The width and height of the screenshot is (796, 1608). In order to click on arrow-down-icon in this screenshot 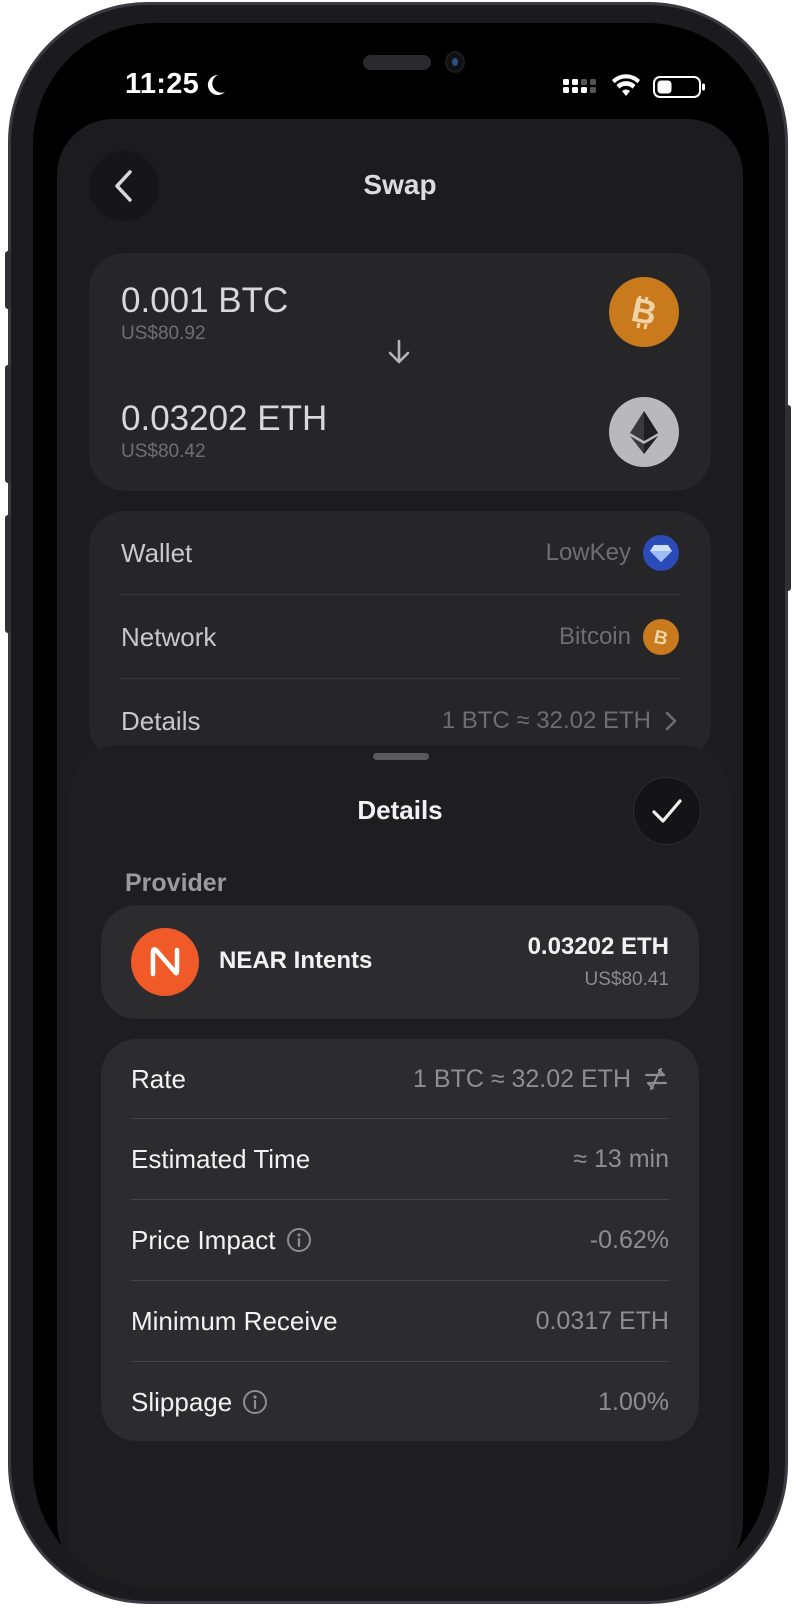, I will do `click(399, 351)`.